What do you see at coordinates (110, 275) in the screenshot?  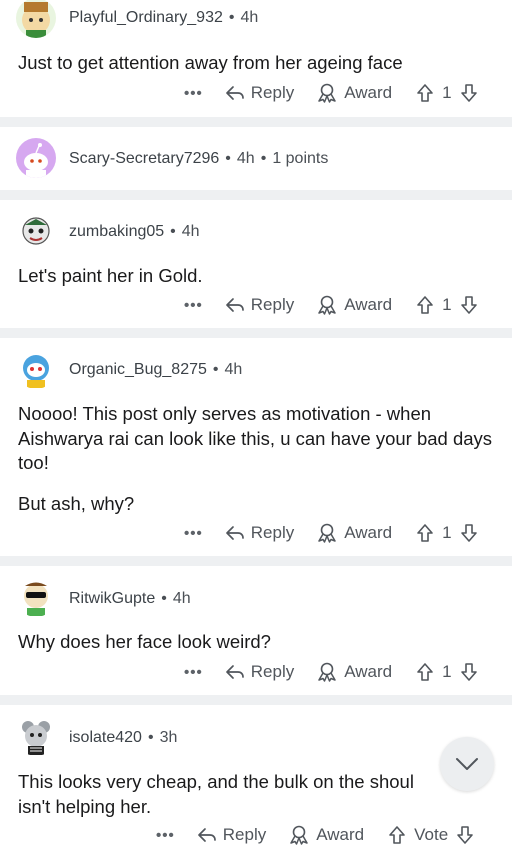 I see `comment-paragraph: Let's paint her in Gold.` at bounding box center [110, 275].